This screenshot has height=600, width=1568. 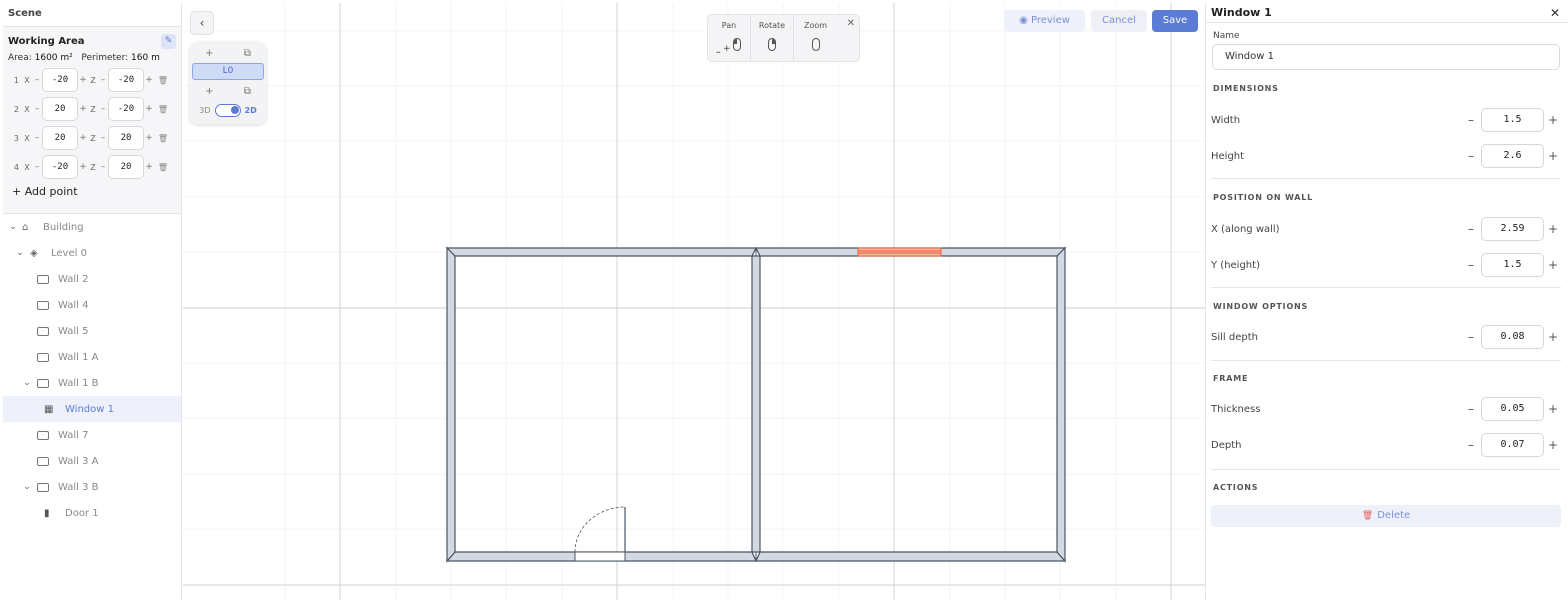 I want to click on wall-left, so click(x=451, y=404).